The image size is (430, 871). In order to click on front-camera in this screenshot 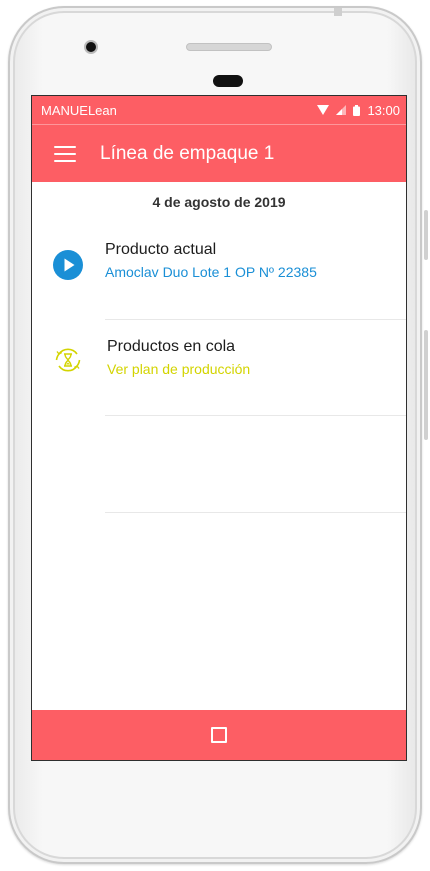, I will do `click(91, 47)`.